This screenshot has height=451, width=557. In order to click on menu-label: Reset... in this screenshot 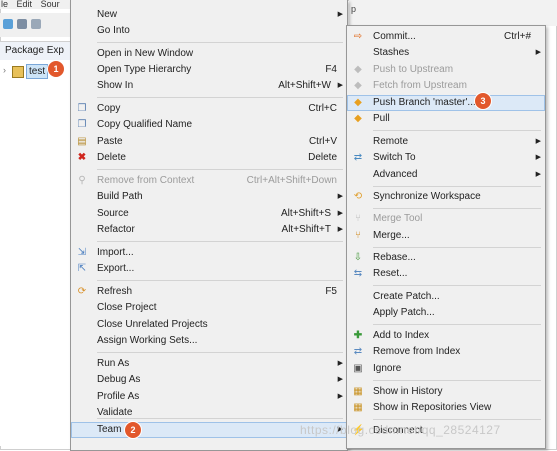, I will do `click(390, 273)`.